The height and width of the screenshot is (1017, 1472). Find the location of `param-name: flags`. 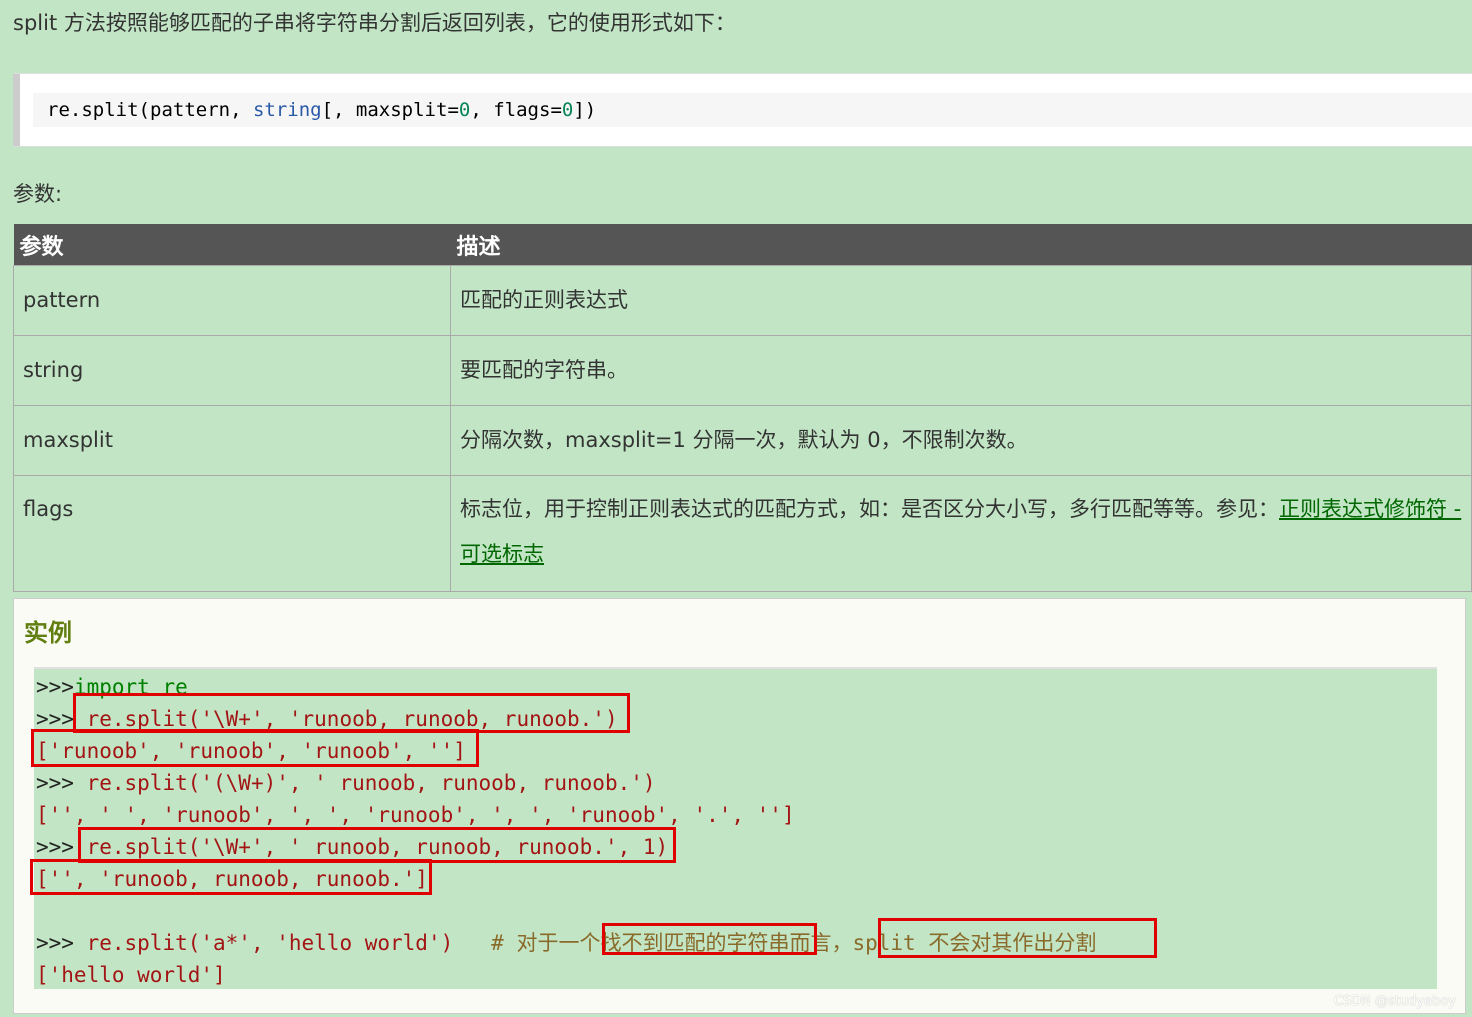

param-name: flags is located at coordinates (232, 533).